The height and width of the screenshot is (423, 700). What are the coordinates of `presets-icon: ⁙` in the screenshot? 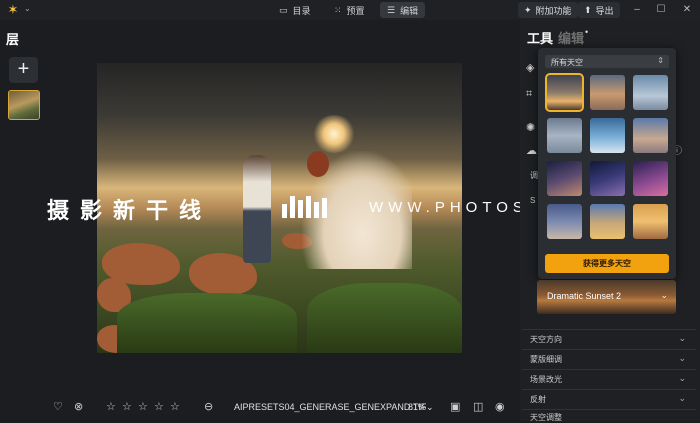 It's located at (338, 9).